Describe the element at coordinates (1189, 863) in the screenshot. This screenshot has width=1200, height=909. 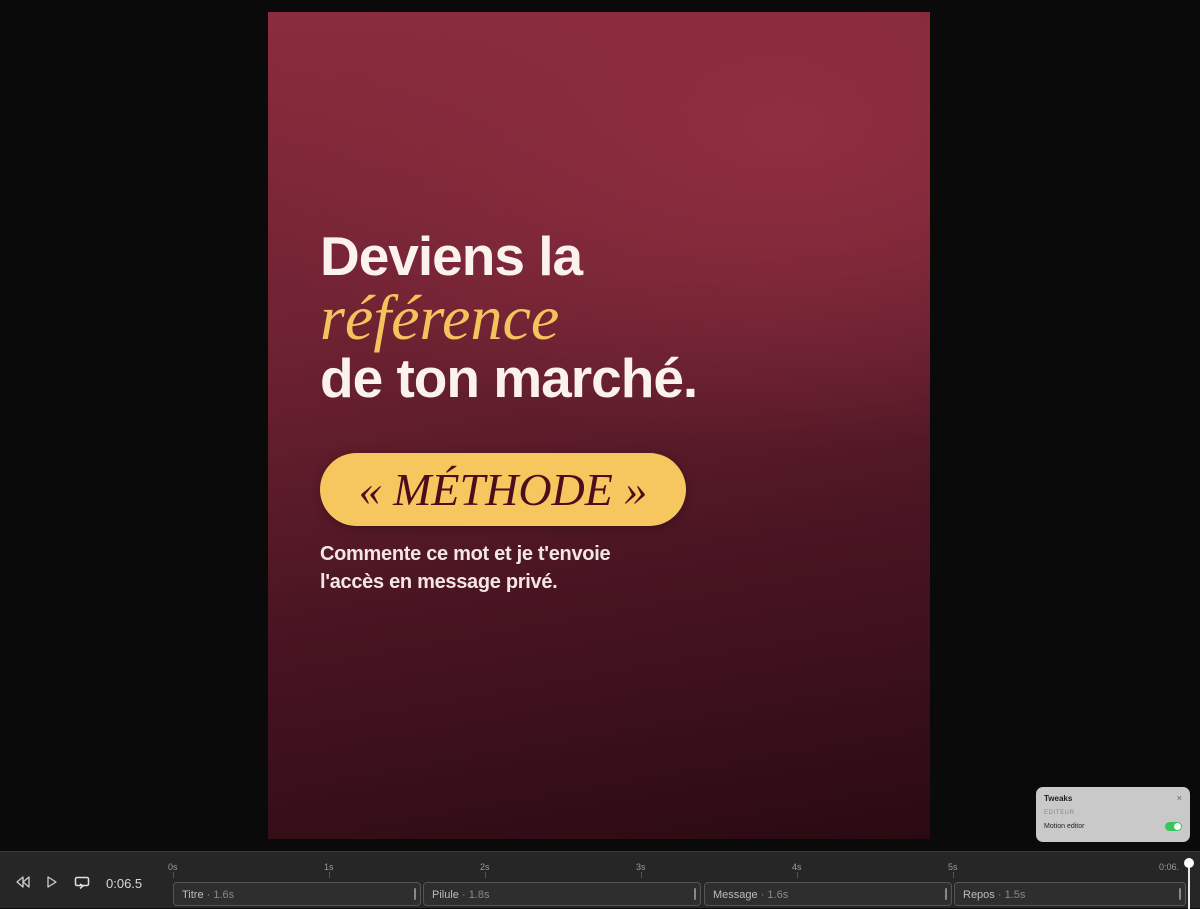
I see `playhead-handle` at that location.